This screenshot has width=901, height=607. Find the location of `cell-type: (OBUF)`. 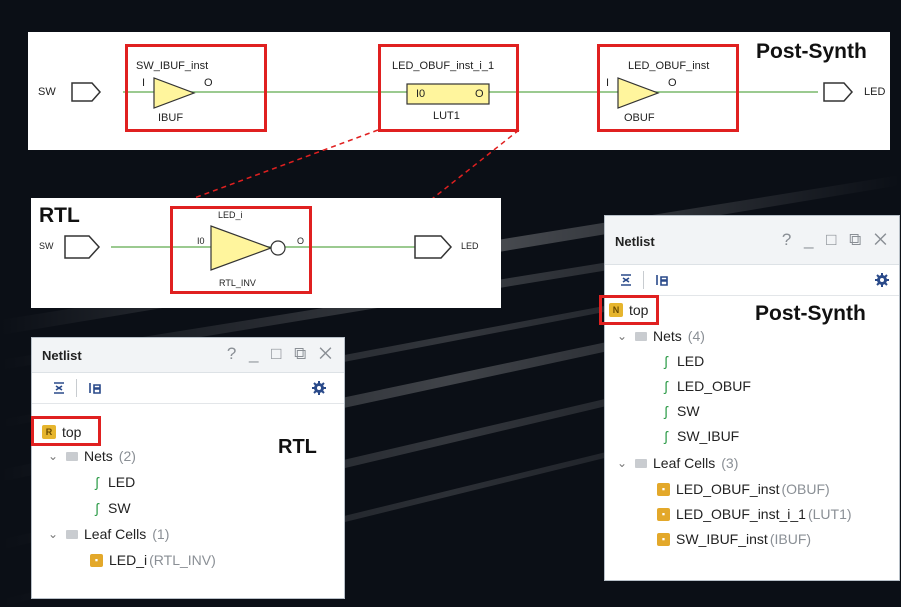

cell-type: (OBUF) is located at coordinates (805, 489).